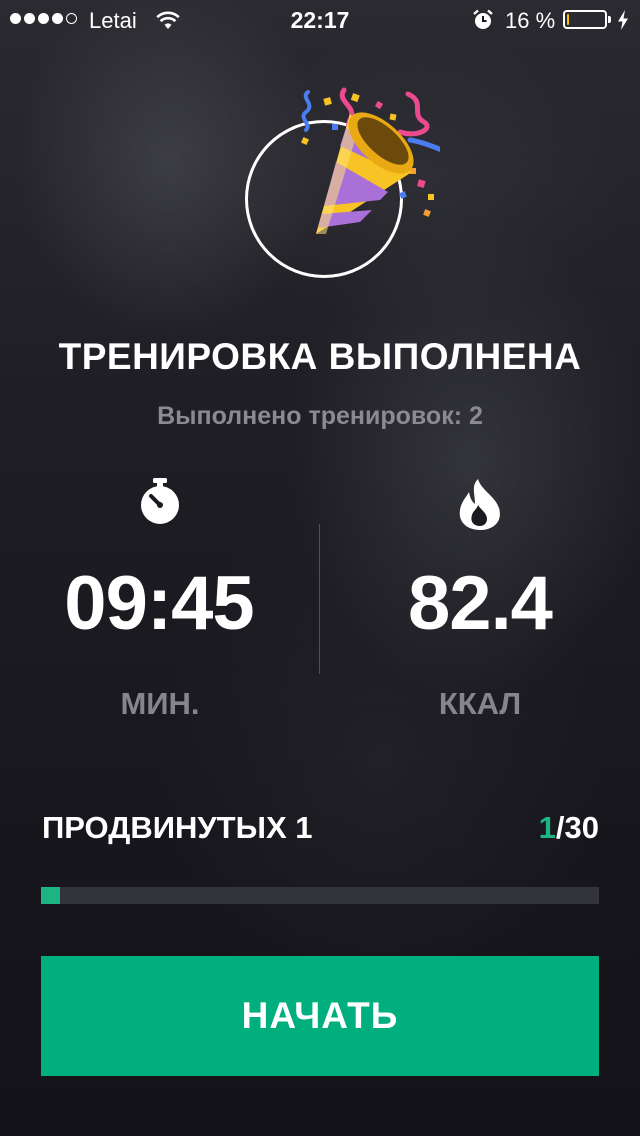 The width and height of the screenshot is (640, 1136). I want to click on battery-icon, so click(585, 19).